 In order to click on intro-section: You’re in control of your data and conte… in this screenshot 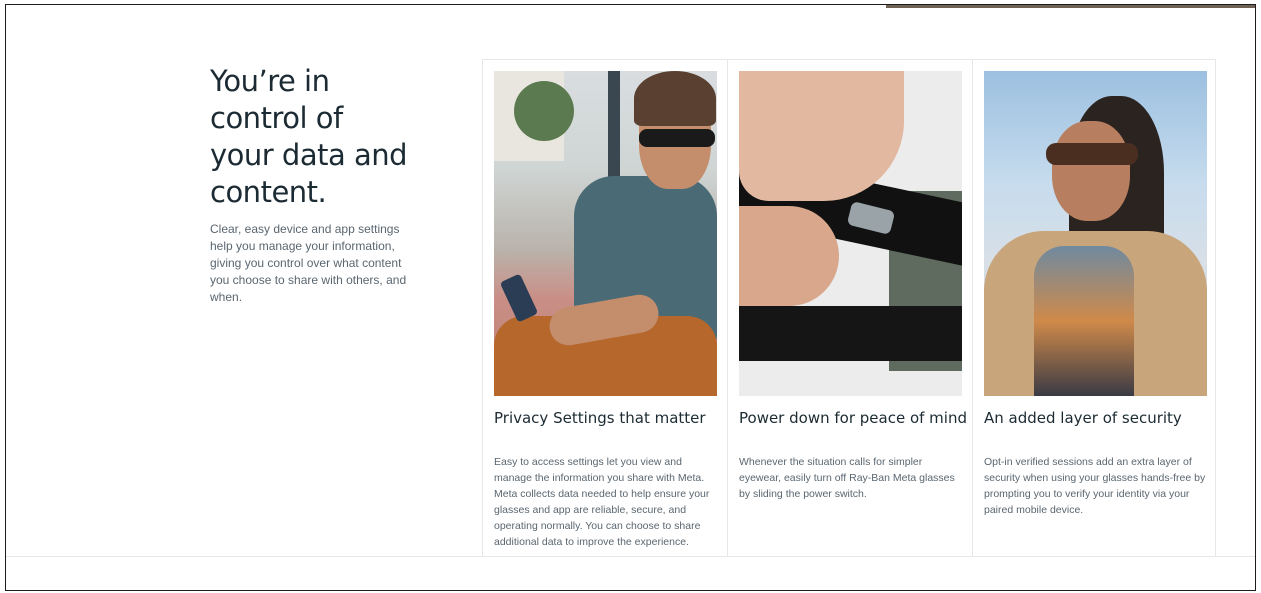, I will do `click(310, 184)`.